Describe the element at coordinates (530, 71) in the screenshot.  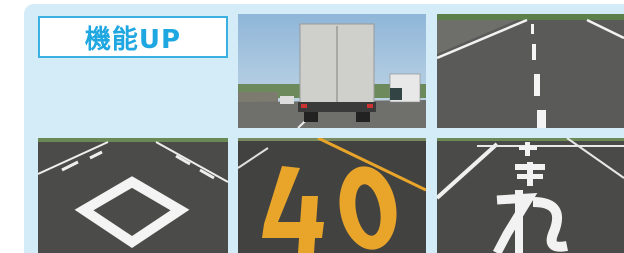
I see `highway-lane-lines-photo` at that location.